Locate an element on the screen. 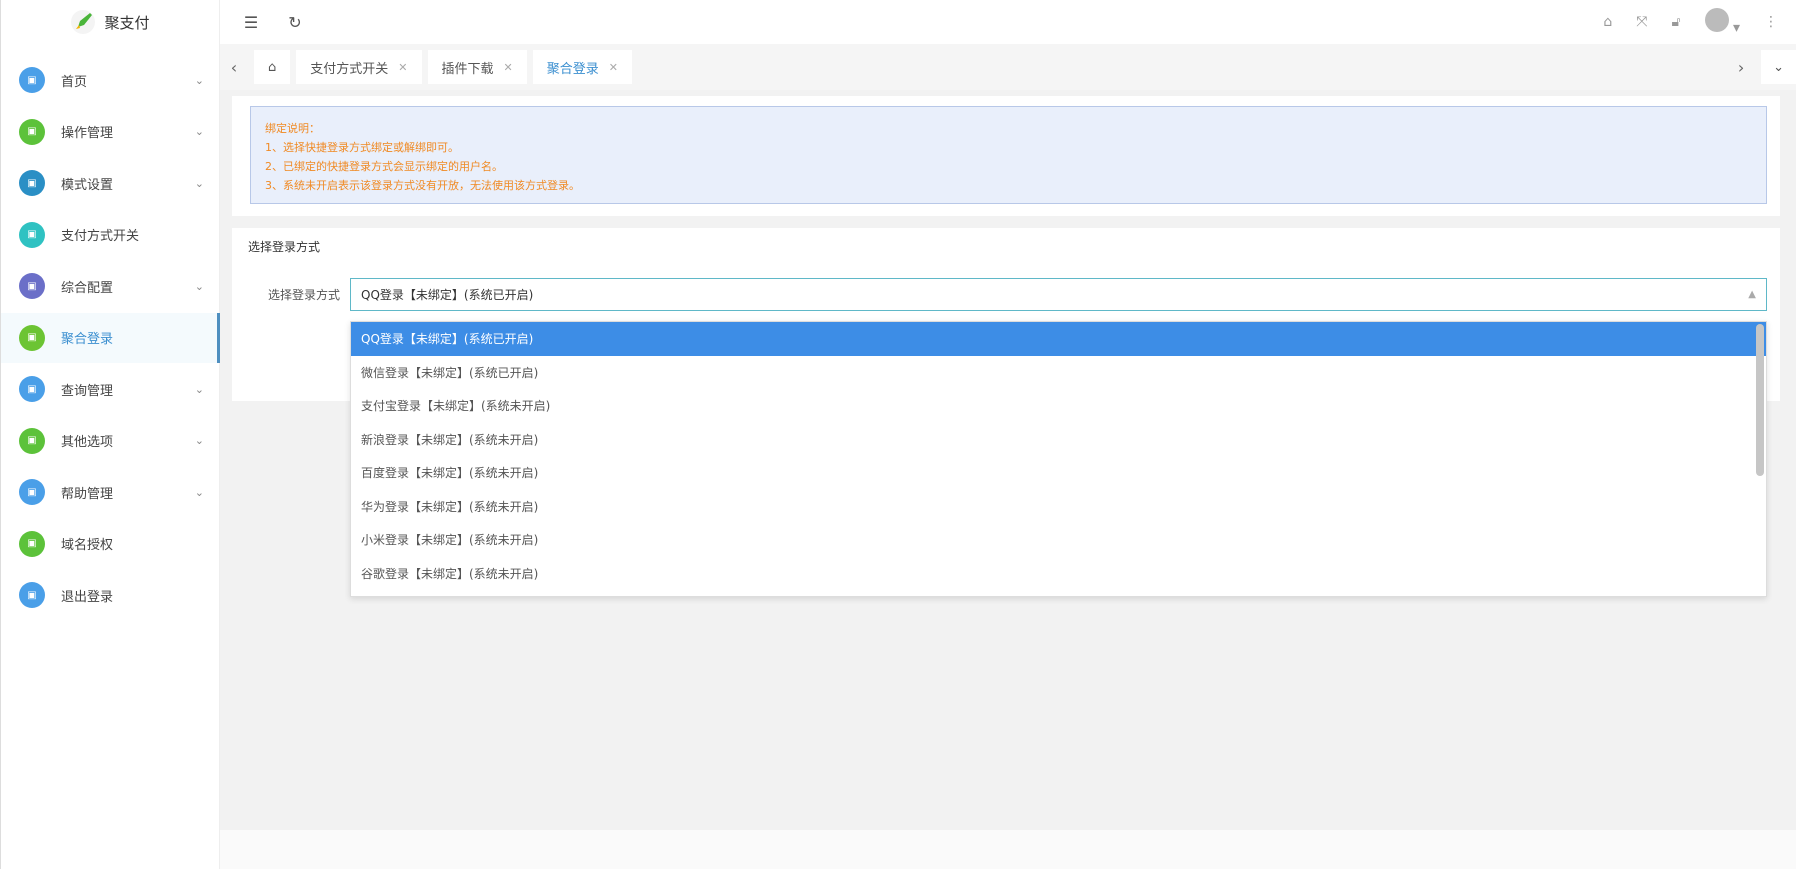 This screenshot has height=869, width=1796. sidebar-item-label: 综合配置 is located at coordinates (87, 288).